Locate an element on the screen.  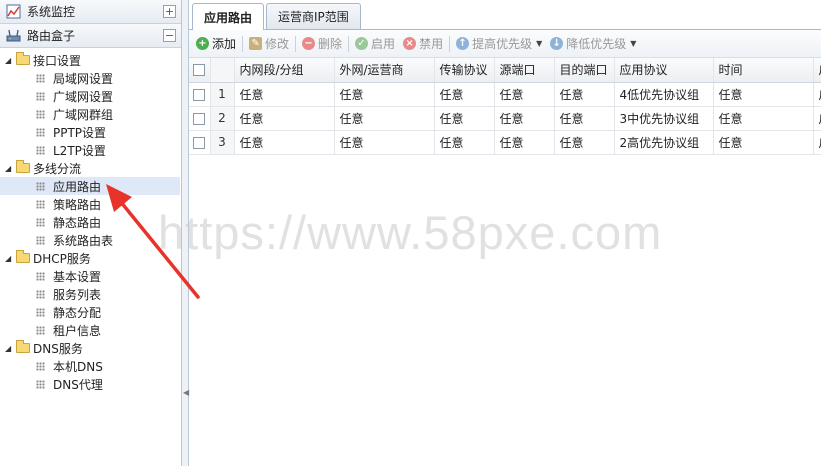
tree-item-label: 局域网设置 is located at coordinates (83, 78).